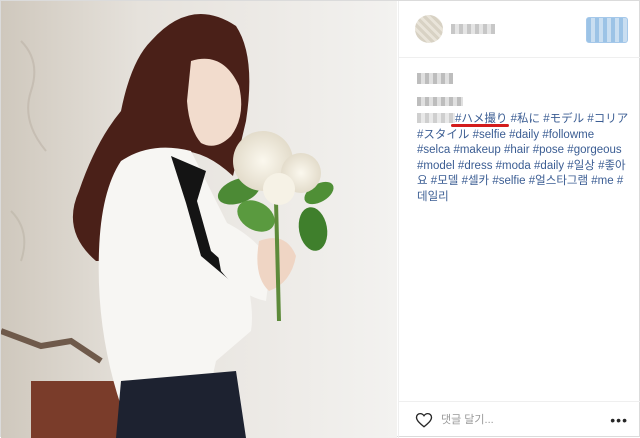 This screenshot has height=438, width=640. Describe the element at coordinates (433, 150) in the screenshot. I see `hashtag-link: #selca` at that location.